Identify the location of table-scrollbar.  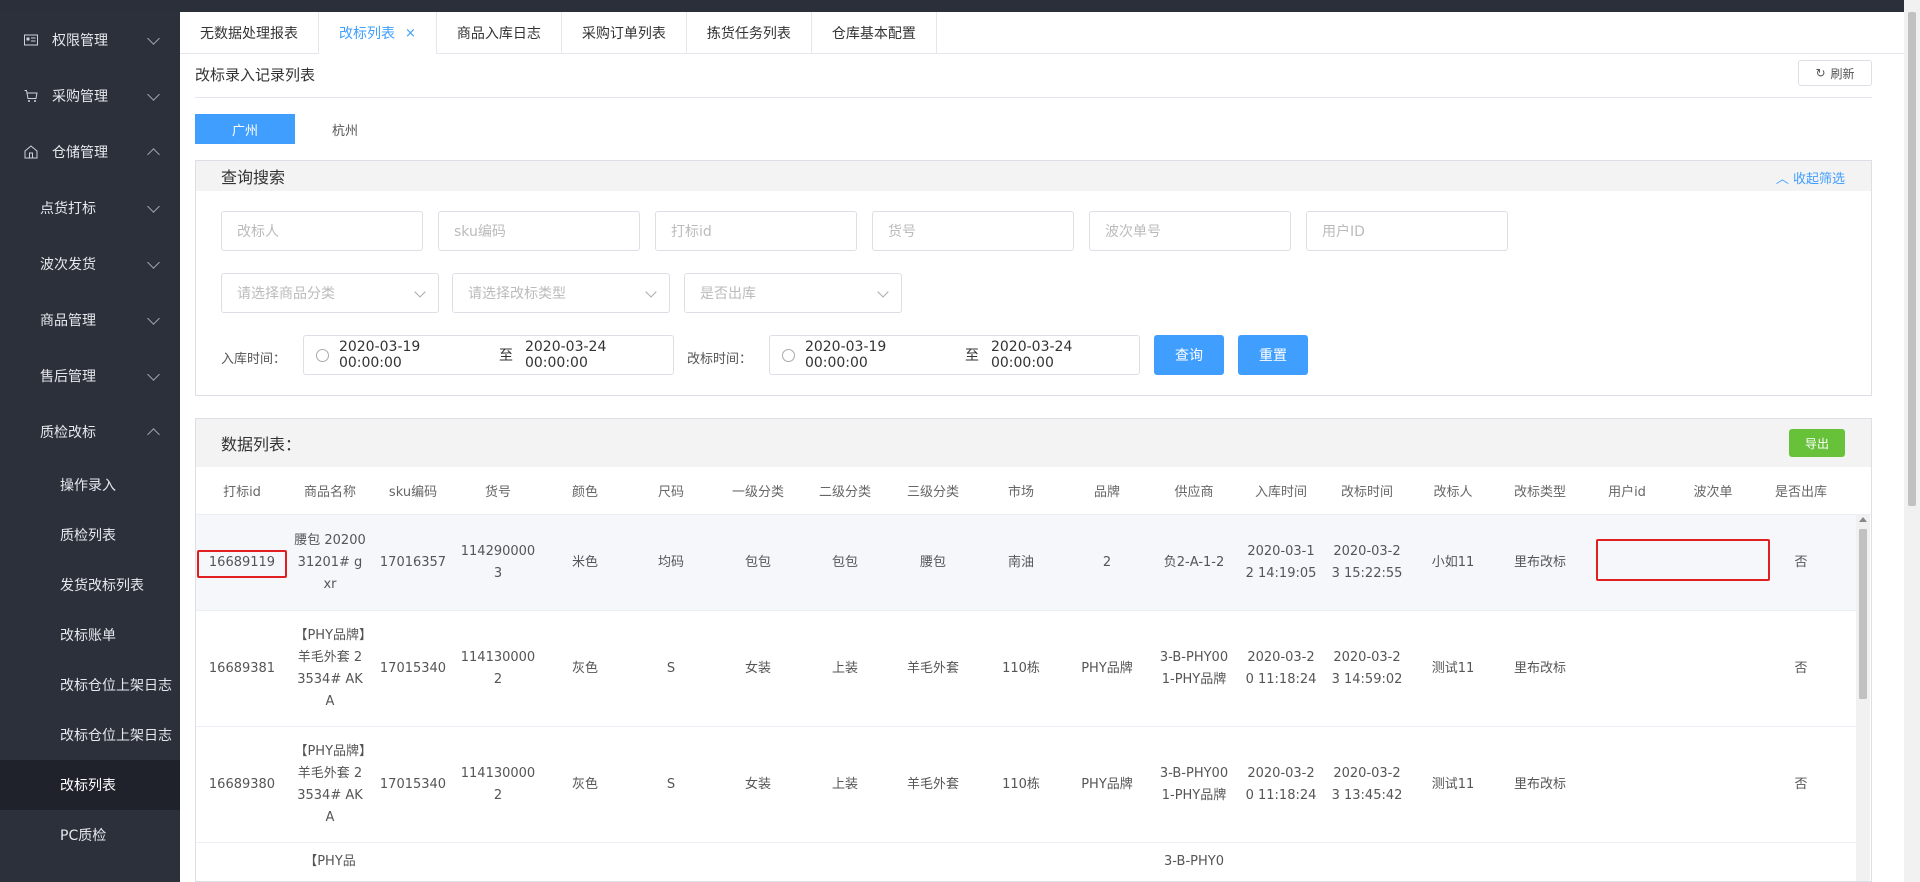
(1863, 698).